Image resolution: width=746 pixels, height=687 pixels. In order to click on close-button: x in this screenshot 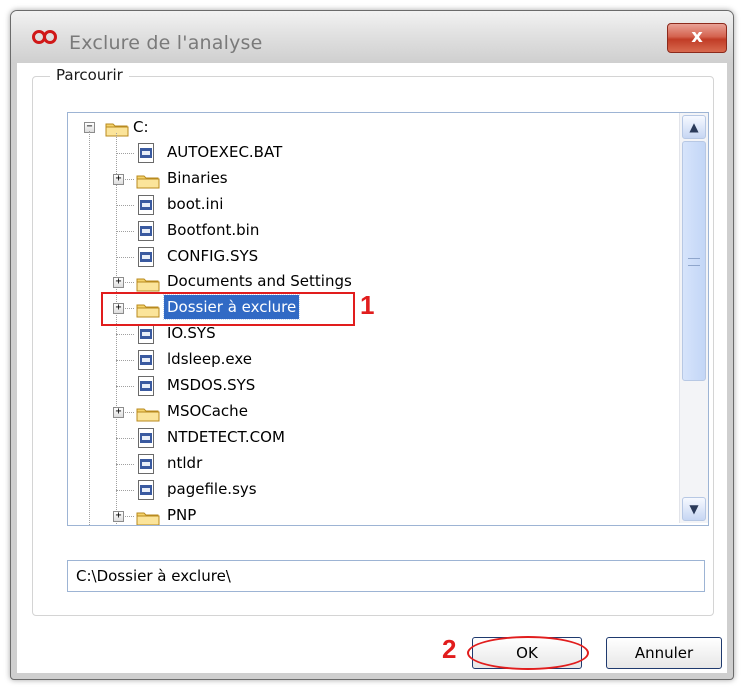, I will do `click(697, 38)`.